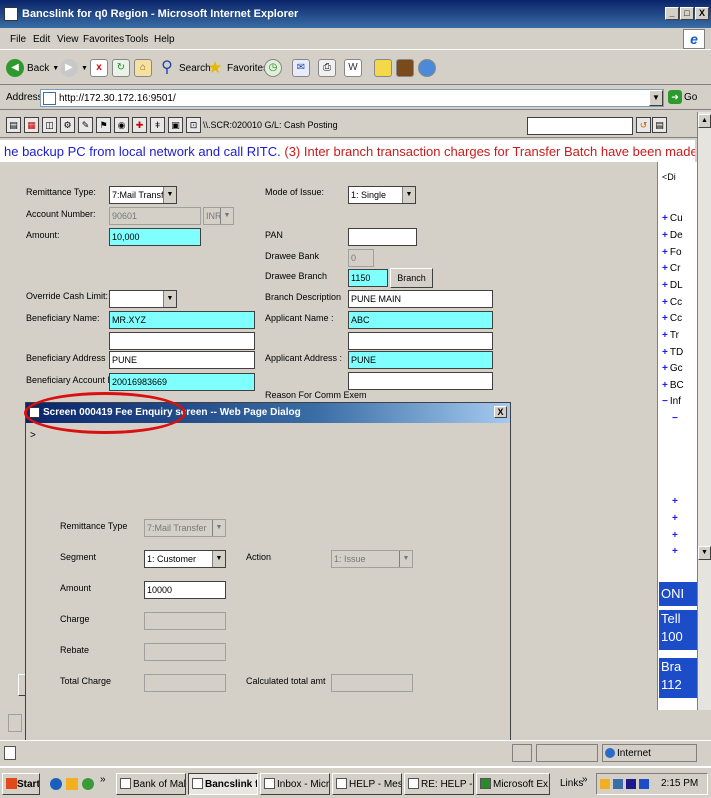 Image resolution: width=711 pixels, height=798 pixels. I want to click on close-button: X, so click(702, 13).